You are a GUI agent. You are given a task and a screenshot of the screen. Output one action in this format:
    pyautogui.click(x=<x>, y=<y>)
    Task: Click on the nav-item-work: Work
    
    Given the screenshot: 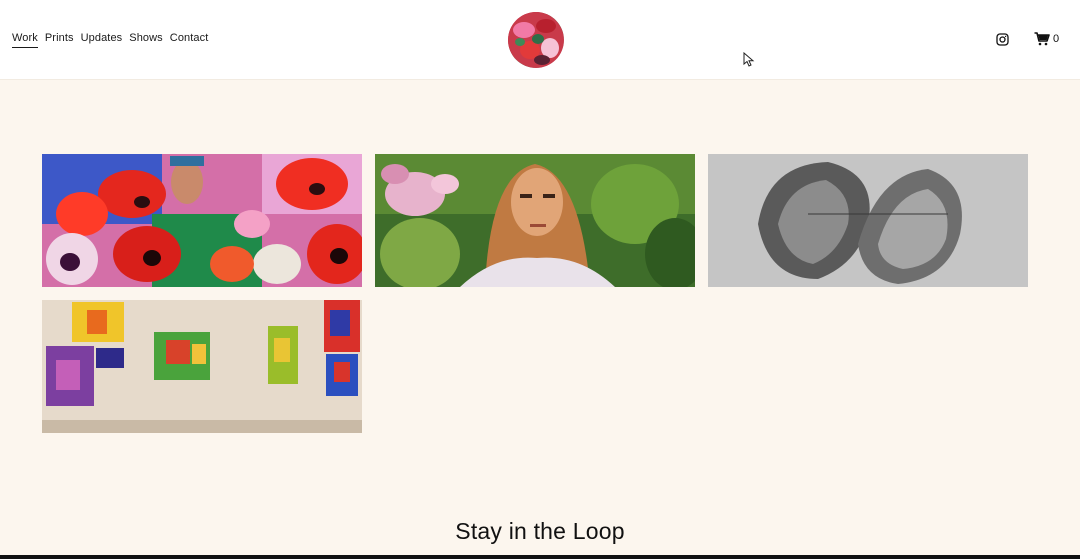 What is the action you would take?
    pyautogui.click(x=25, y=40)
    